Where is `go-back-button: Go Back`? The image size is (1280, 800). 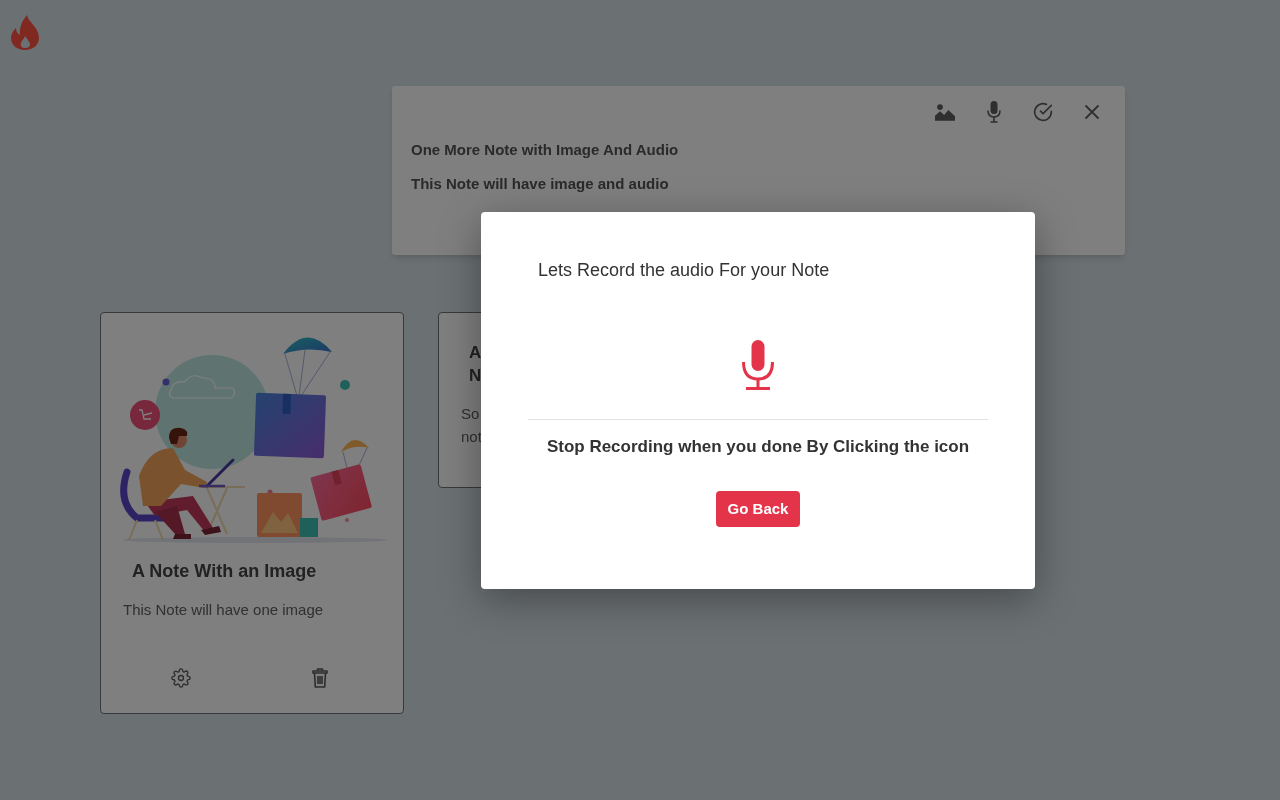
go-back-button: Go Back is located at coordinates (758, 509).